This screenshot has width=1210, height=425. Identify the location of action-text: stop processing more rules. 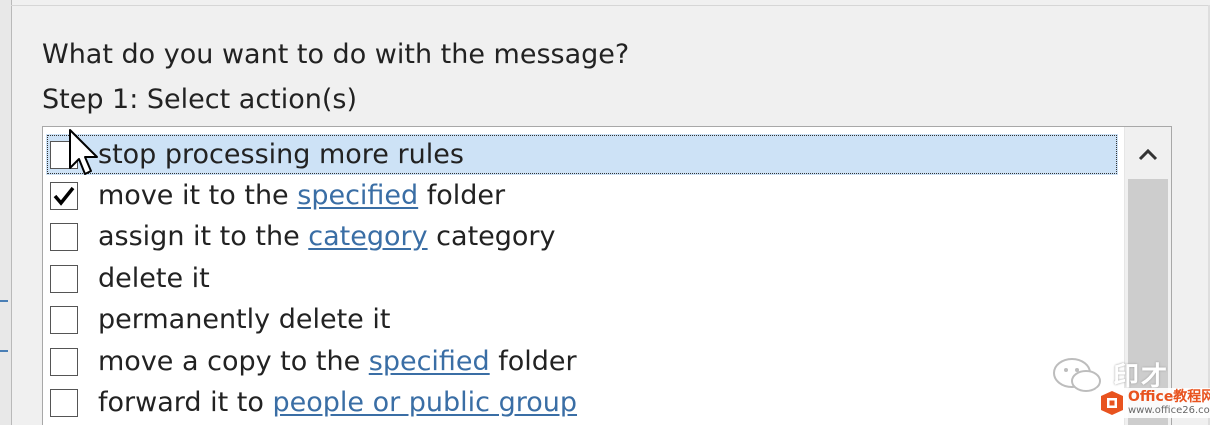
(281, 154).